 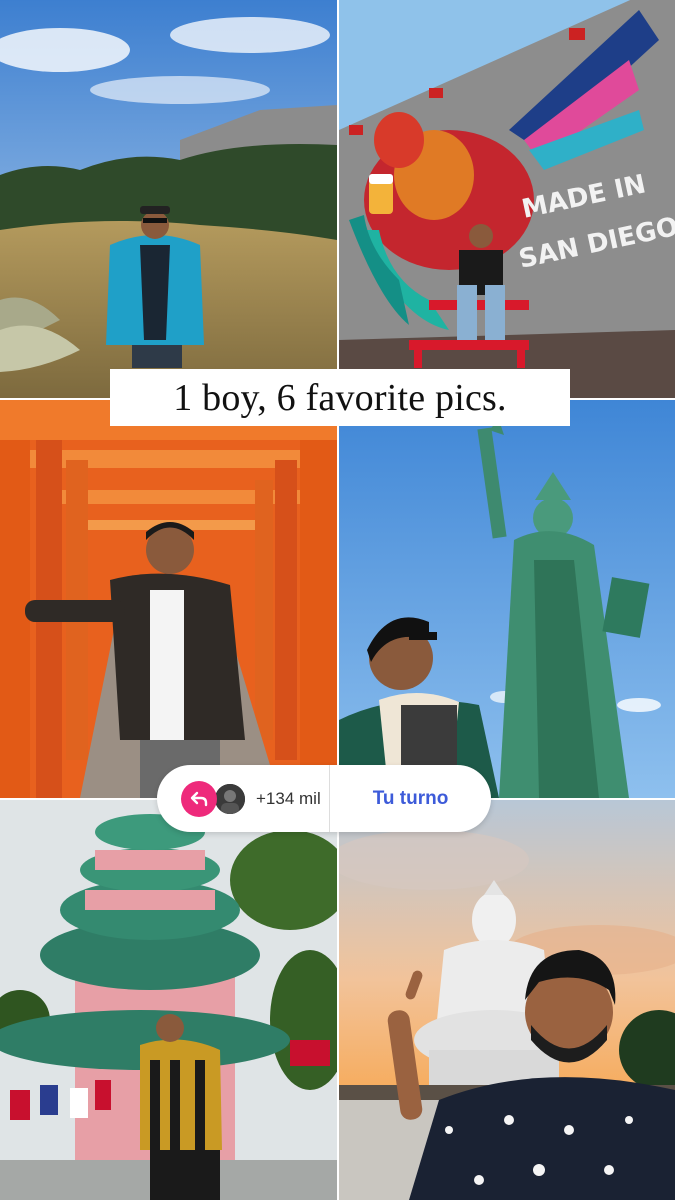 What do you see at coordinates (288, 798) in the screenshot?
I see `participant-count: +134 mil` at bounding box center [288, 798].